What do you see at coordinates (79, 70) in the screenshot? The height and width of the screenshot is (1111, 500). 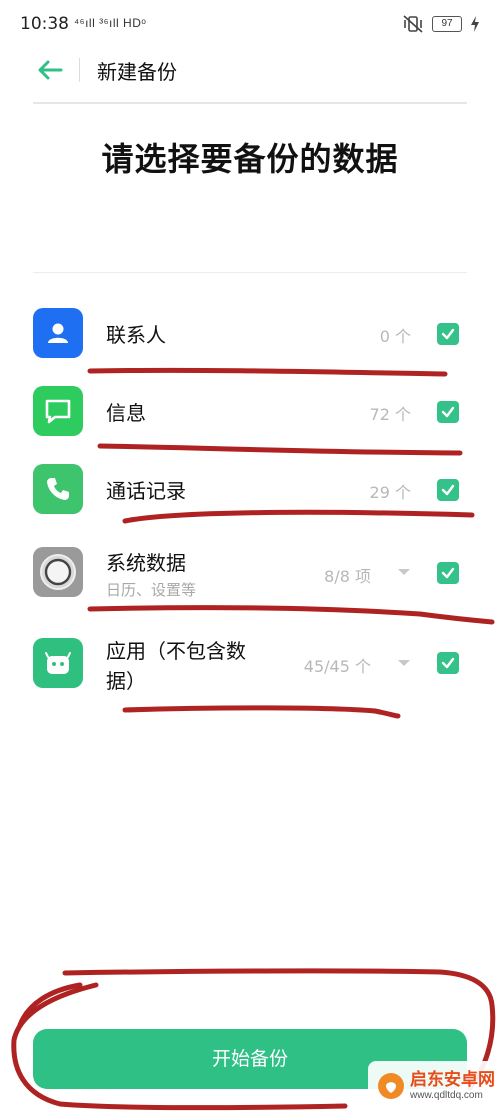 I see `header-separator` at bounding box center [79, 70].